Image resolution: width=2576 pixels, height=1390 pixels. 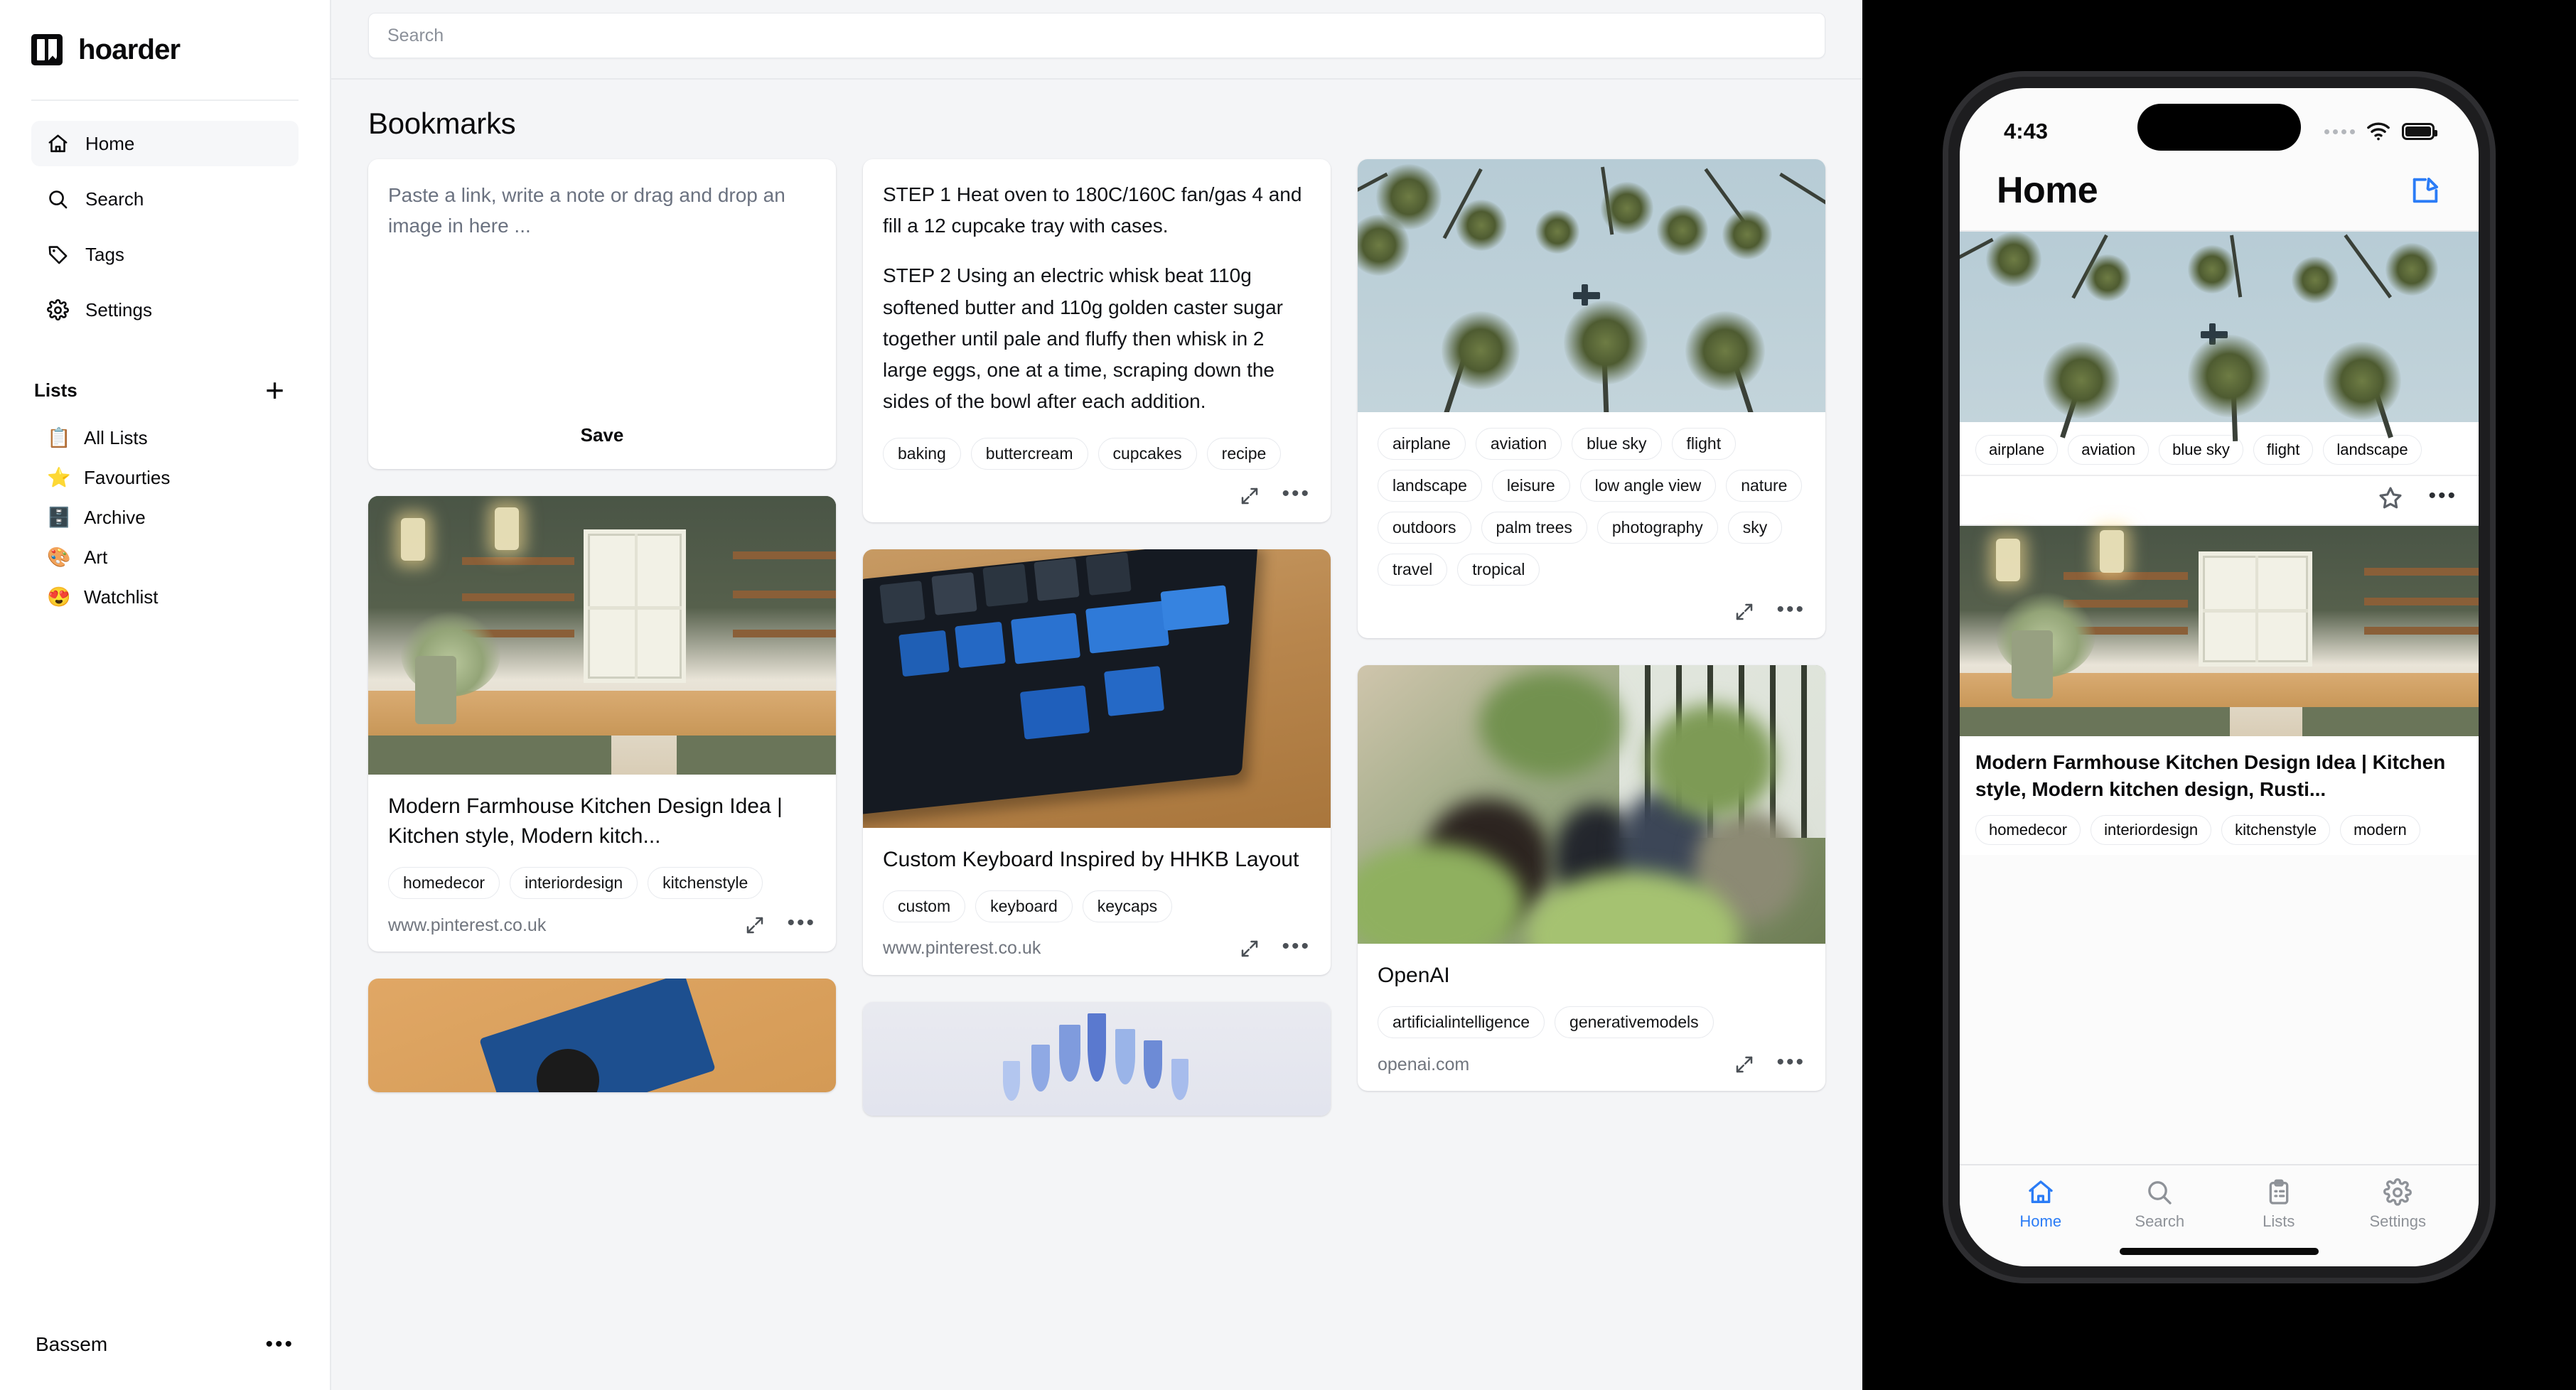 I want to click on user-menu-button: •••, so click(x=279, y=1344).